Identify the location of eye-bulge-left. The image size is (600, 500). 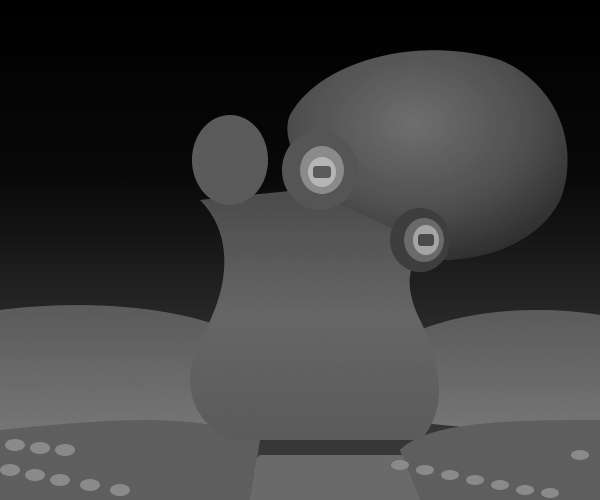
(230, 160).